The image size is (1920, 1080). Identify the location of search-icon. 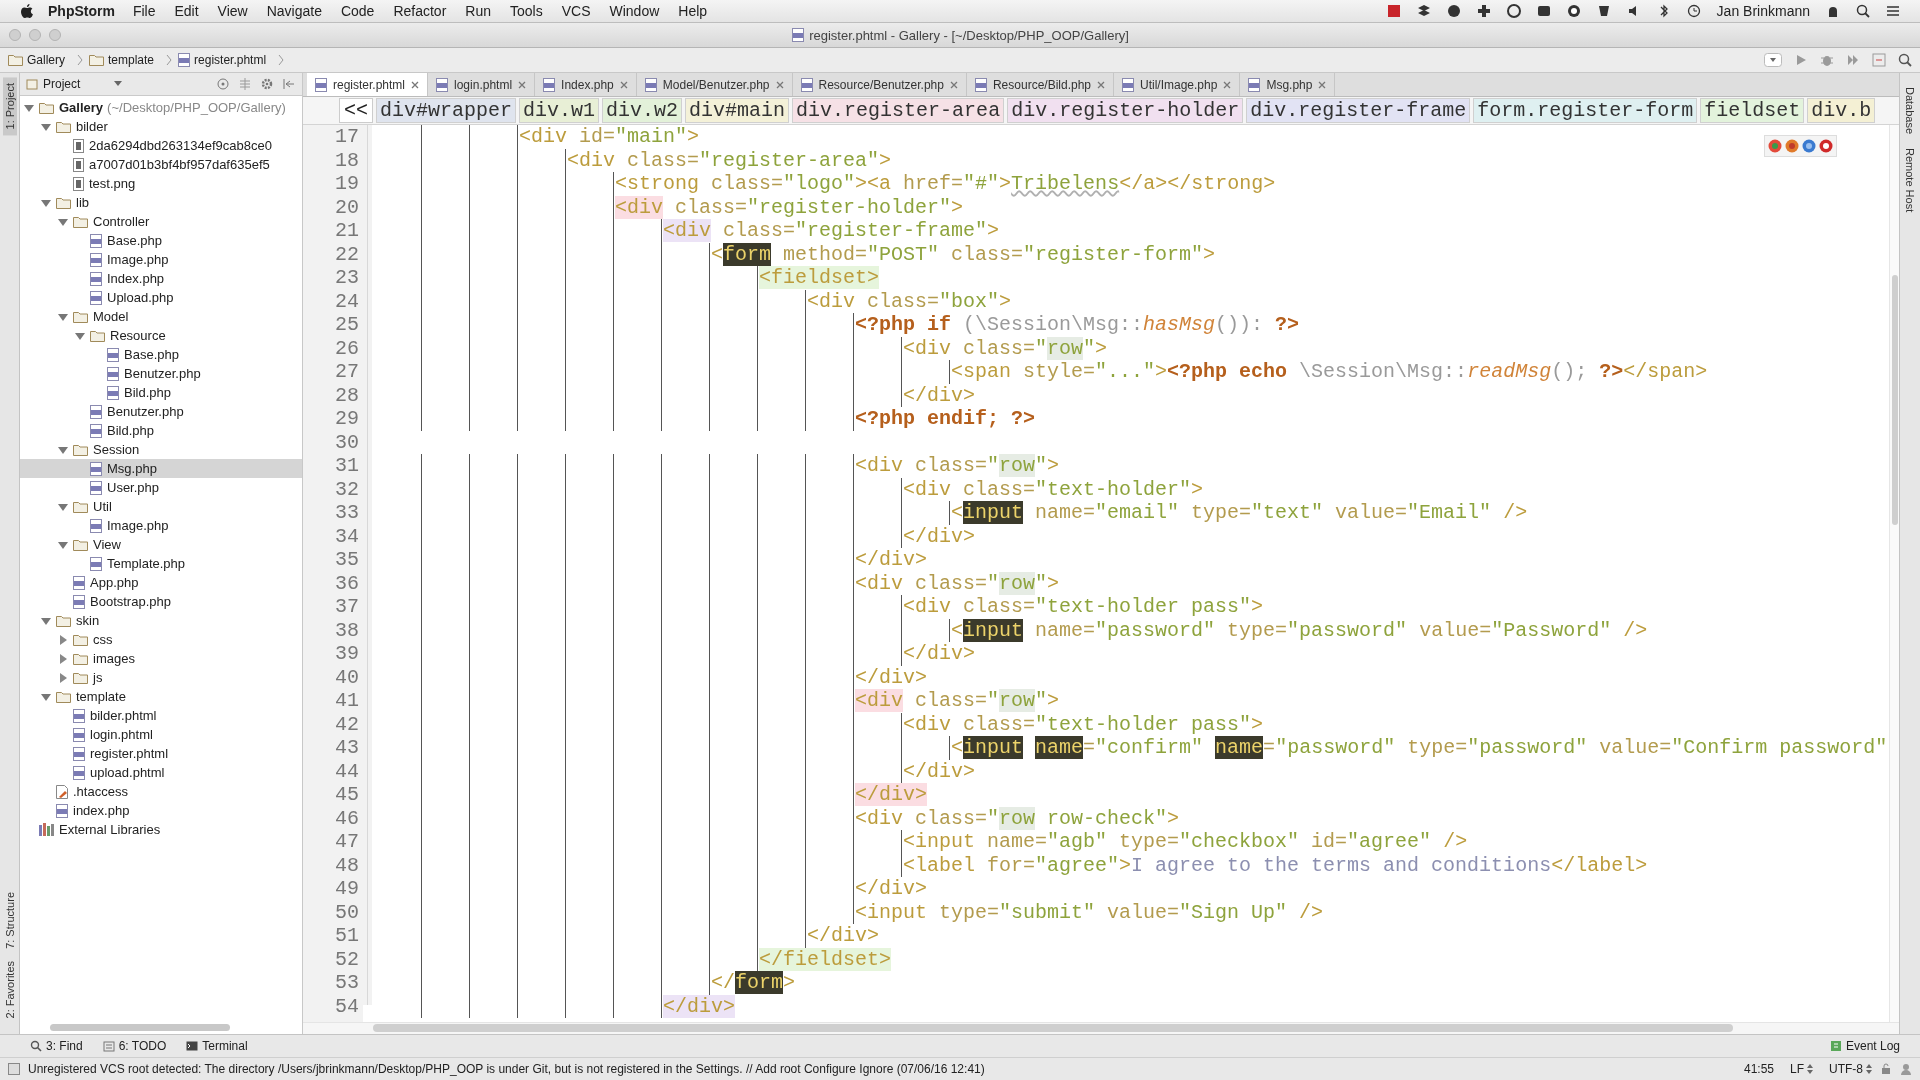
(1905, 60).